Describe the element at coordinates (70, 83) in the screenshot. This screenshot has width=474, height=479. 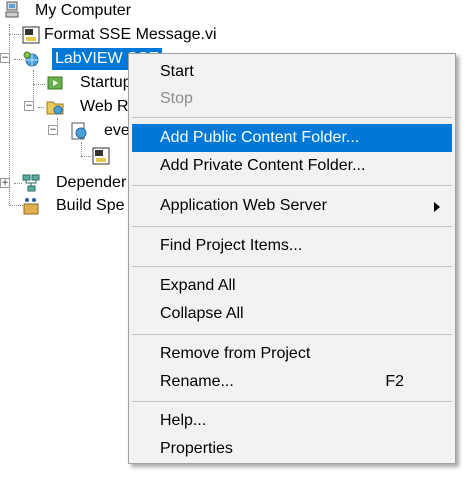
I see `tree-item-startup: Startup` at that location.